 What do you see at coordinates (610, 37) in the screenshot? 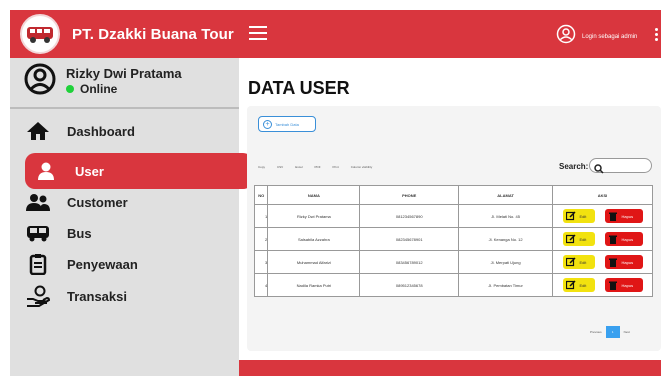
I see `login-status-text: Login sebagai admin` at bounding box center [610, 37].